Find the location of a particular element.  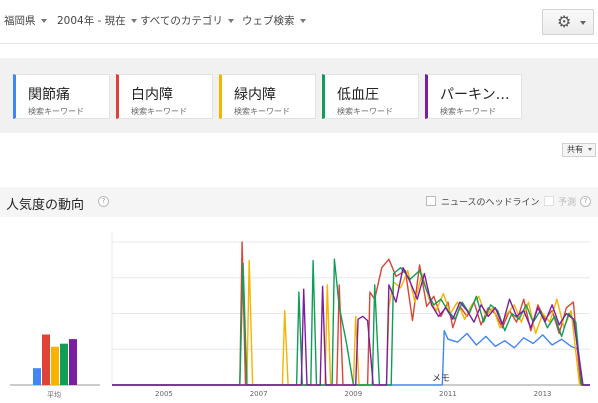

average-bars is located at coordinates (55, 359).